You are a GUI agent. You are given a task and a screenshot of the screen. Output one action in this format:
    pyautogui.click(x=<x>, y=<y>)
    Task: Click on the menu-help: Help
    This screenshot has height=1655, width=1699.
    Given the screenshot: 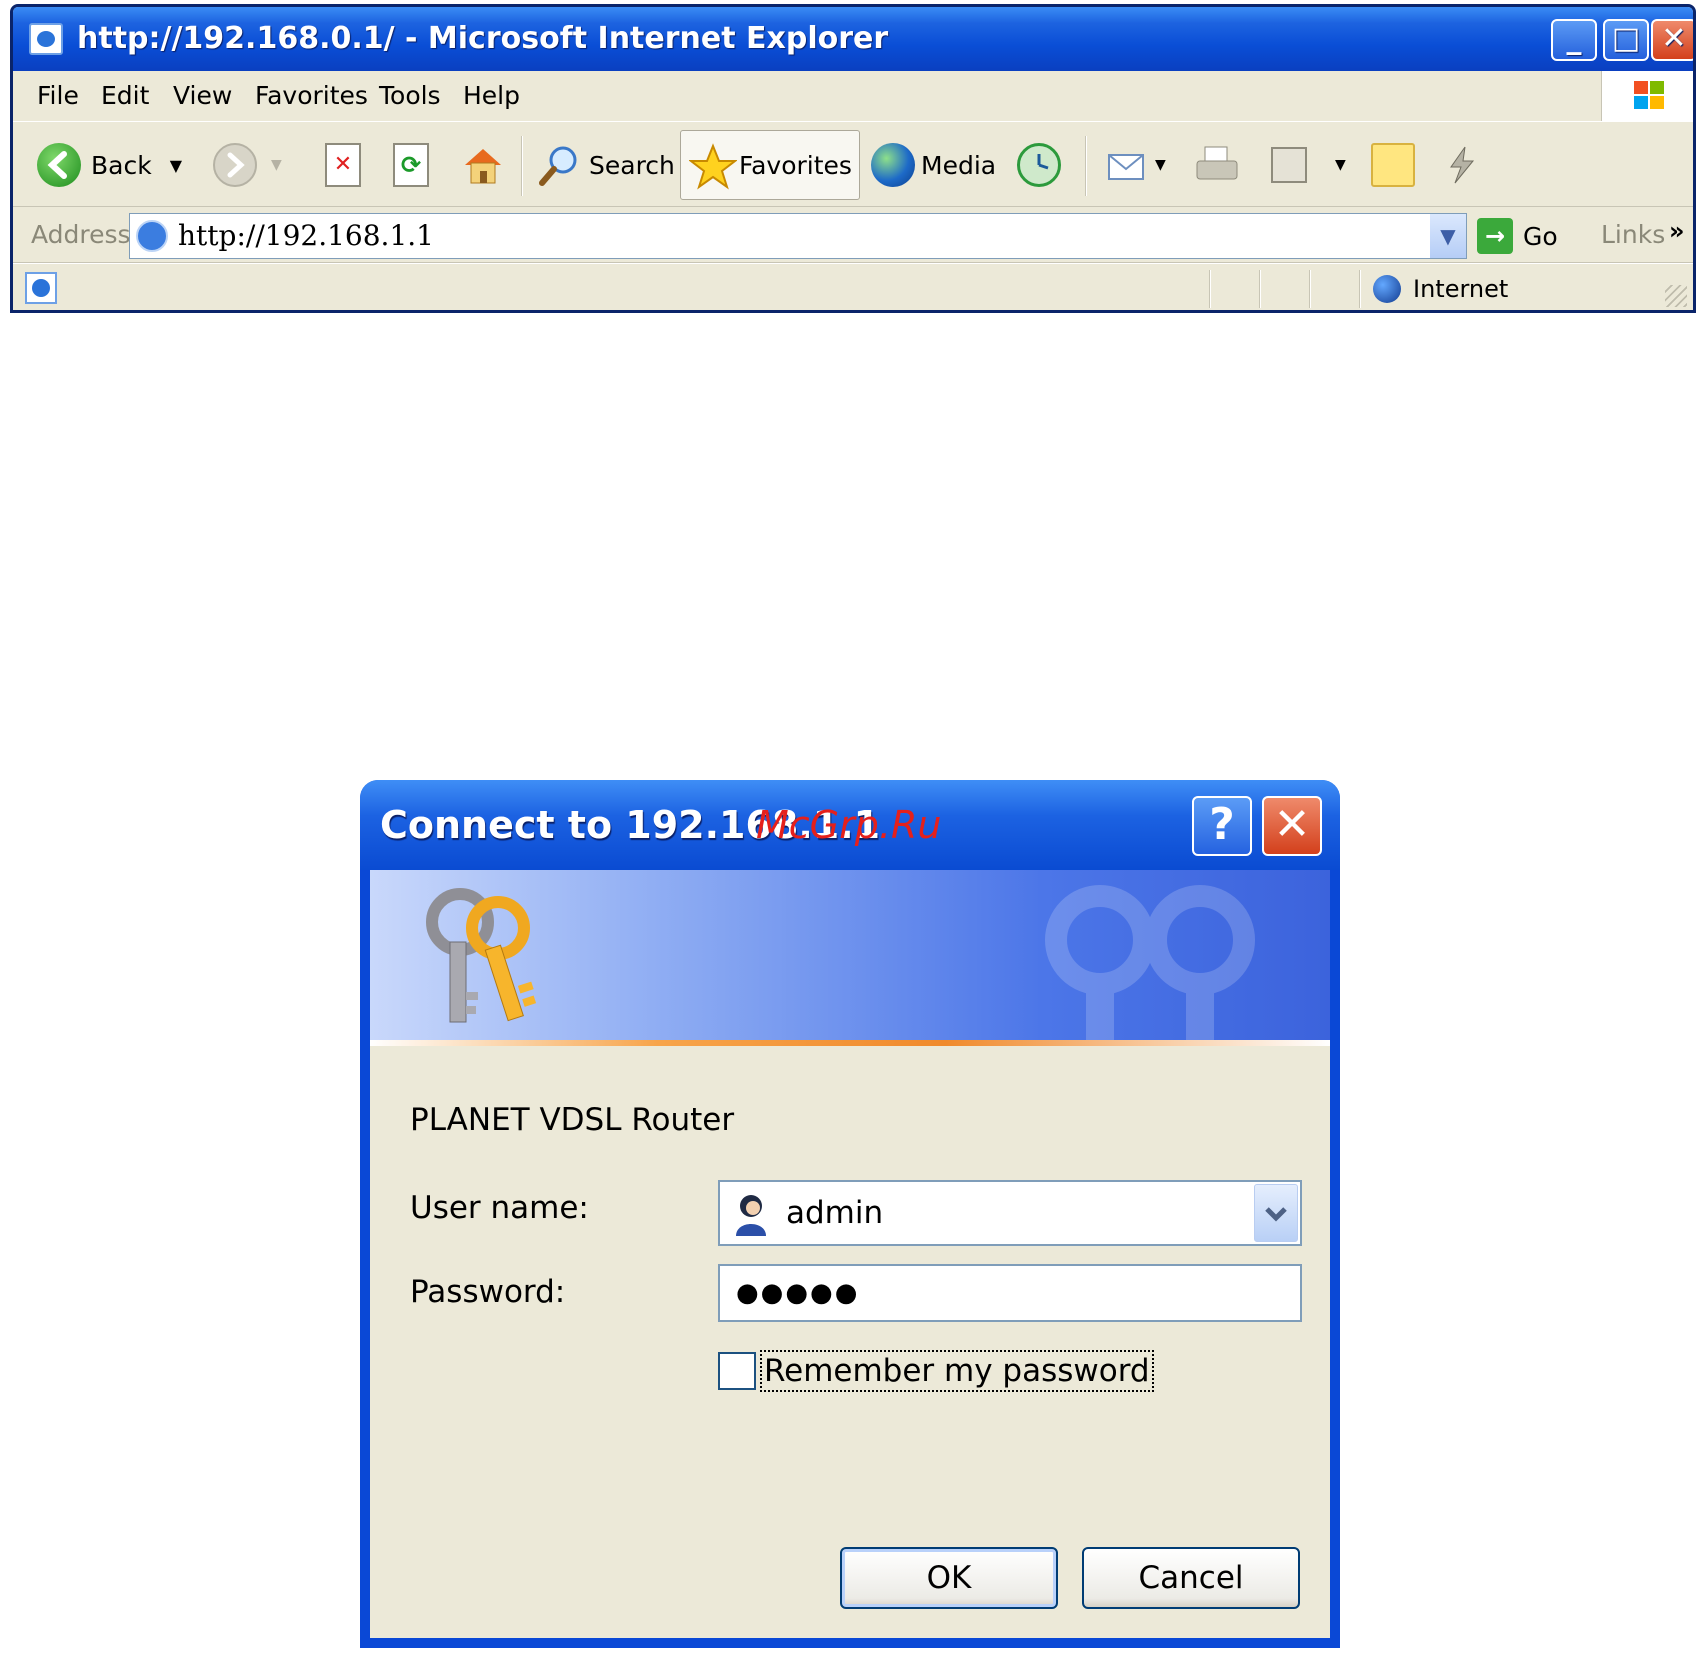 What is the action you would take?
    pyautogui.click(x=491, y=96)
    